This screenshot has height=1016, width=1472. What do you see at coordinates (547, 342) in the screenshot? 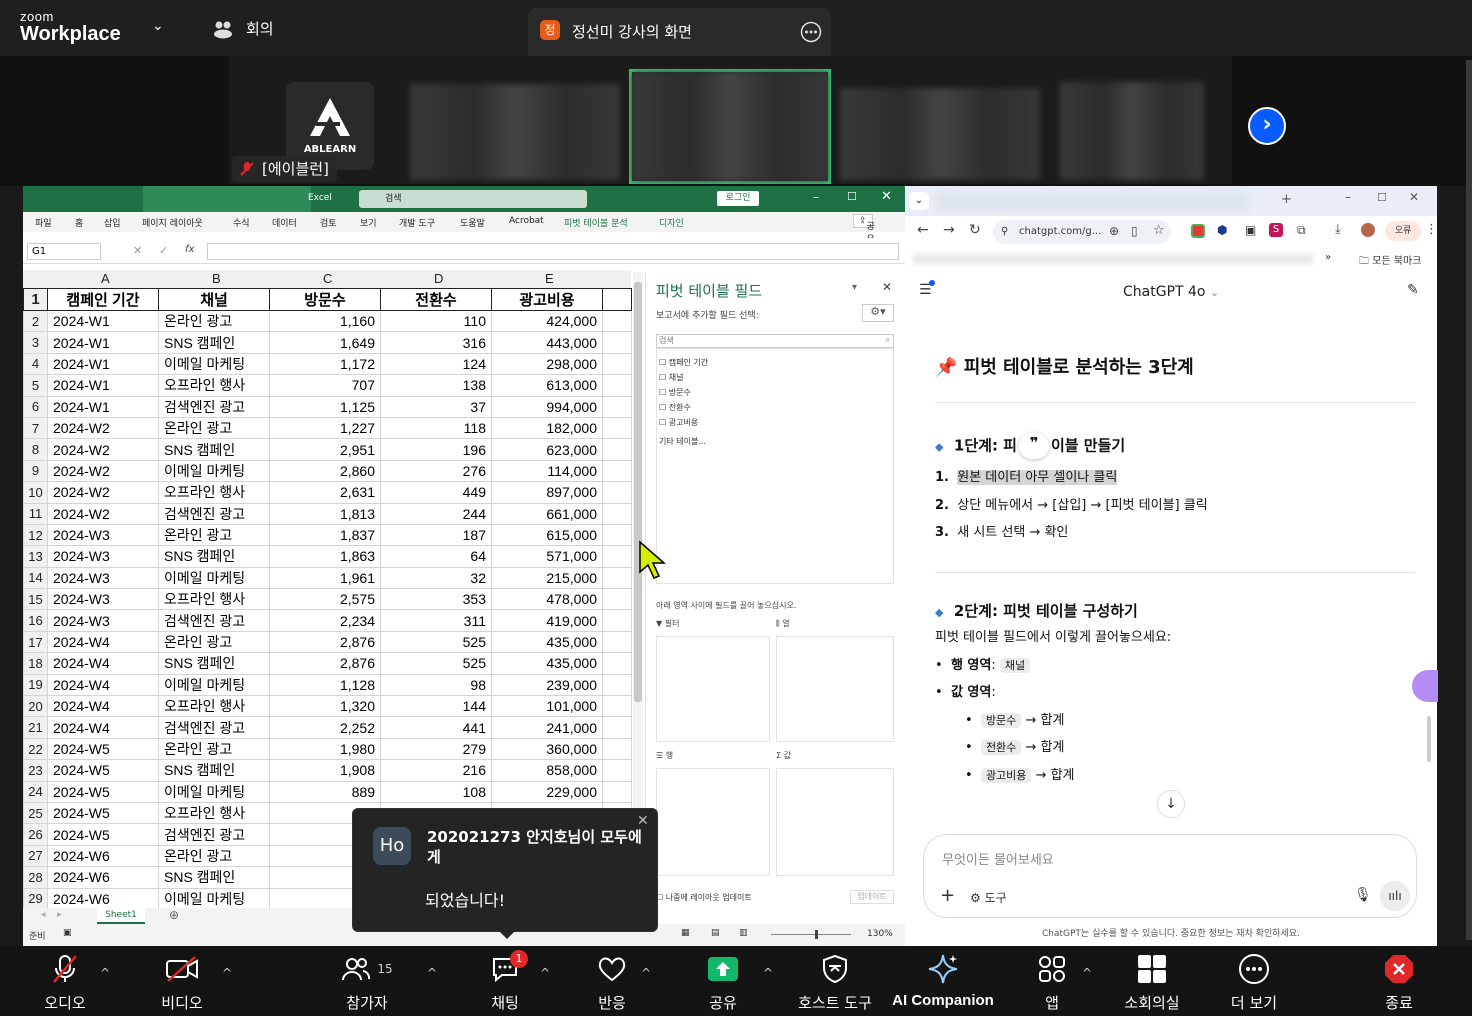
I see `data-cell: 443,000` at bounding box center [547, 342].